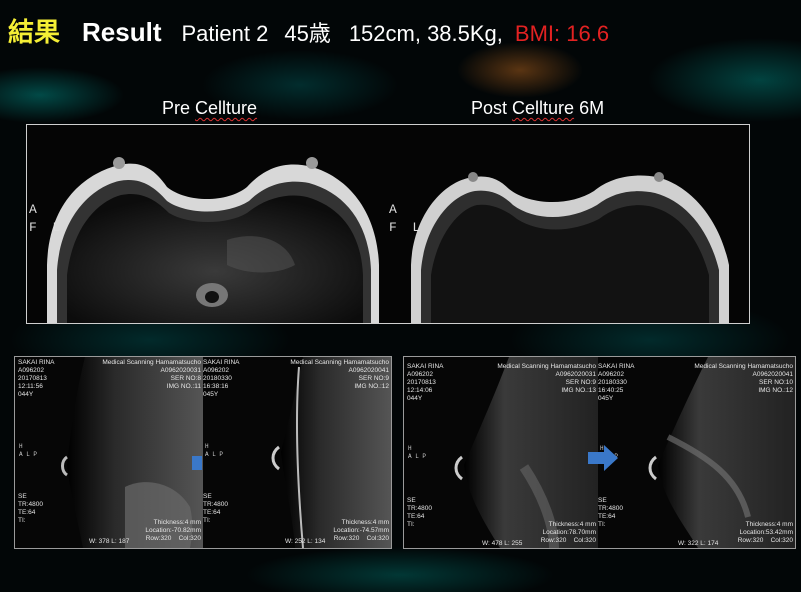 Image resolution: width=801 pixels, height=592 pixels. Describe the element at coordinates (425, 33) in the screenshot. I see `title-measure: 152cm, 38.5Kg,` at that location.